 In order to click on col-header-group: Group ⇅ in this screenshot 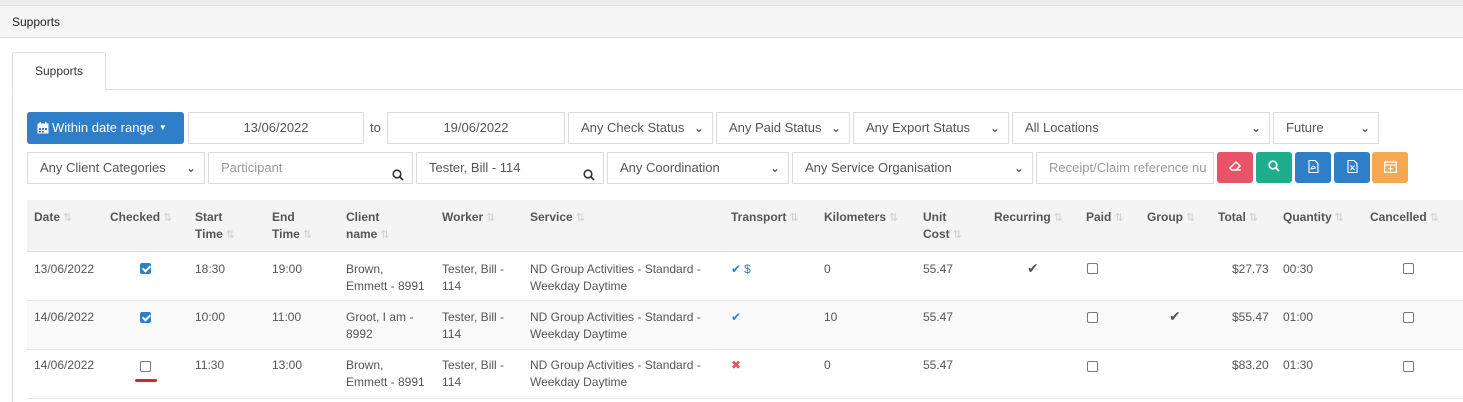, I will do `click(1171, 218)`.